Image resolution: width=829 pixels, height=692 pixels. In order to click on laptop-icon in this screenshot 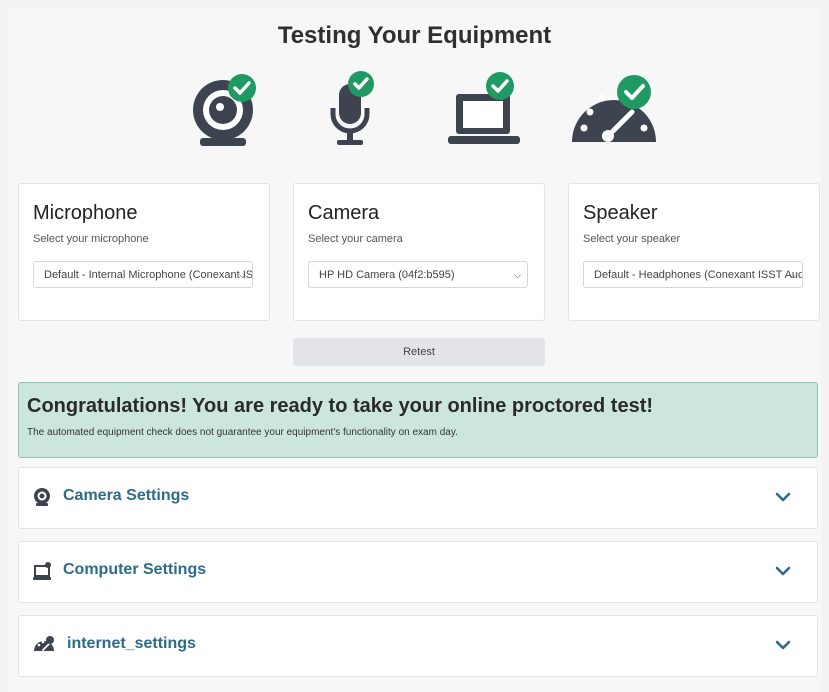, I will do `click(484, 108)`.